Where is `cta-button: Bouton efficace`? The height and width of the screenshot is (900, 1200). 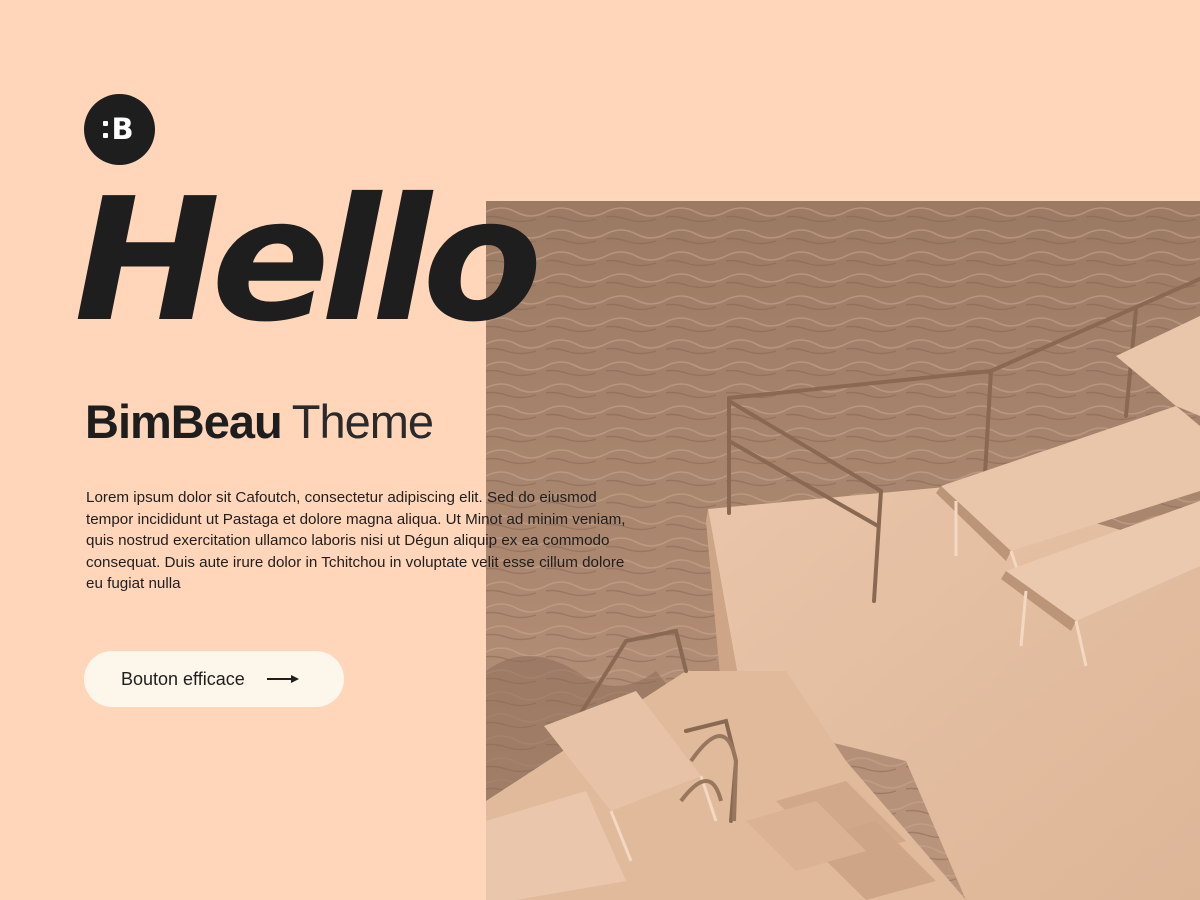
cta-button: Bouton efficace is located at coordinates (214, 679).